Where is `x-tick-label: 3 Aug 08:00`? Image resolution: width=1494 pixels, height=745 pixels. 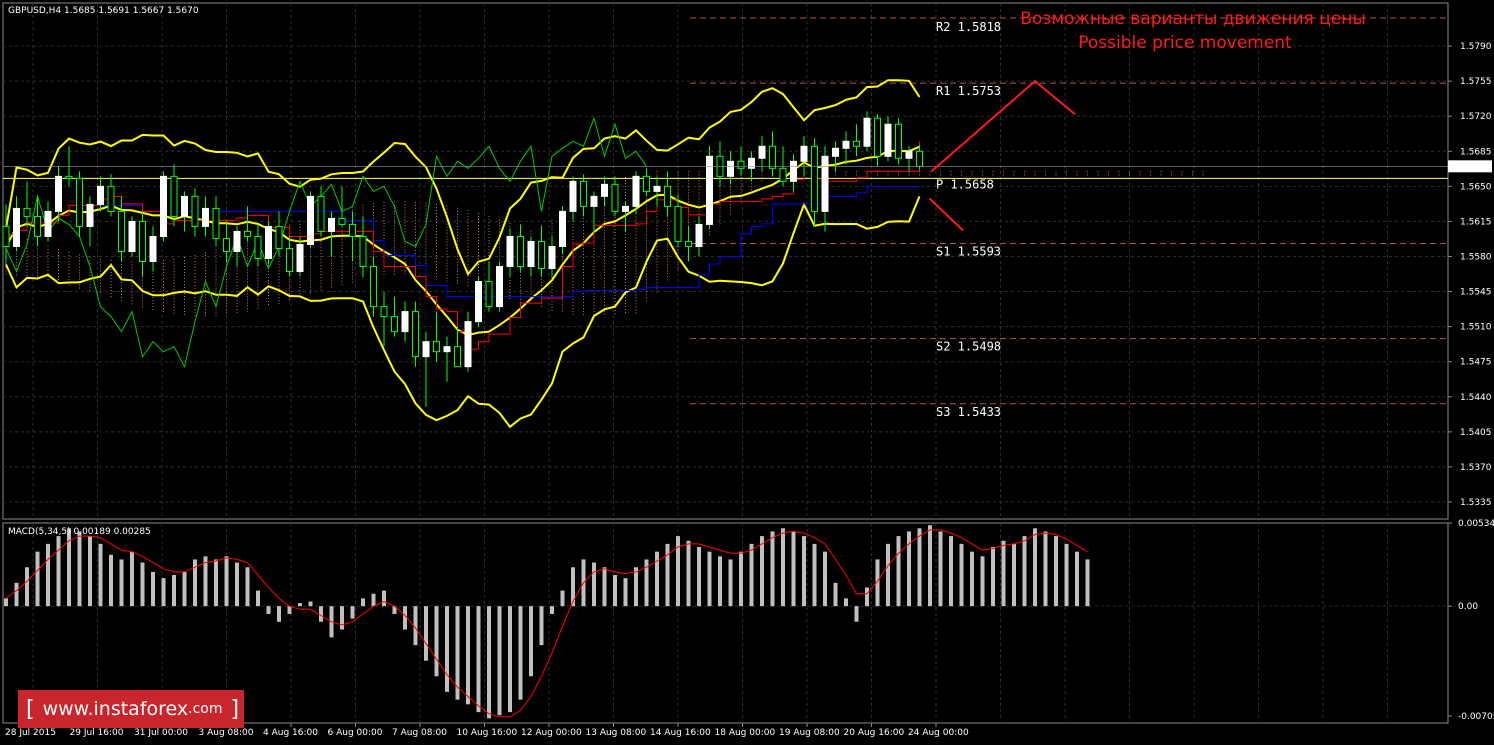
x-tick-label: 3 Aug 08:00 is located at coordinates (226, 733).